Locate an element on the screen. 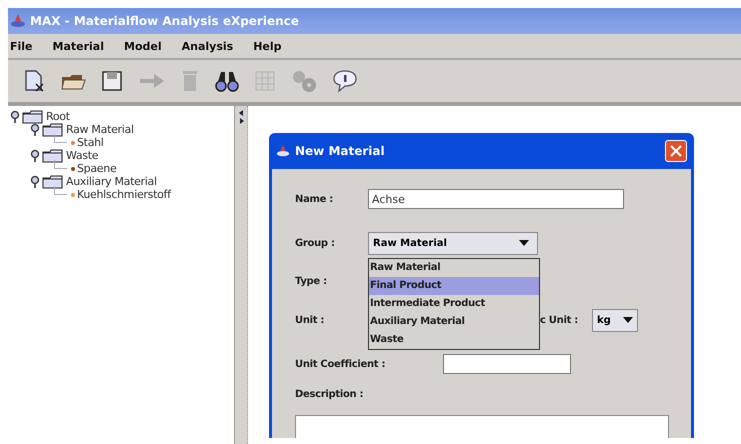  tree-item: Waste is located at coordinates (82, 155).